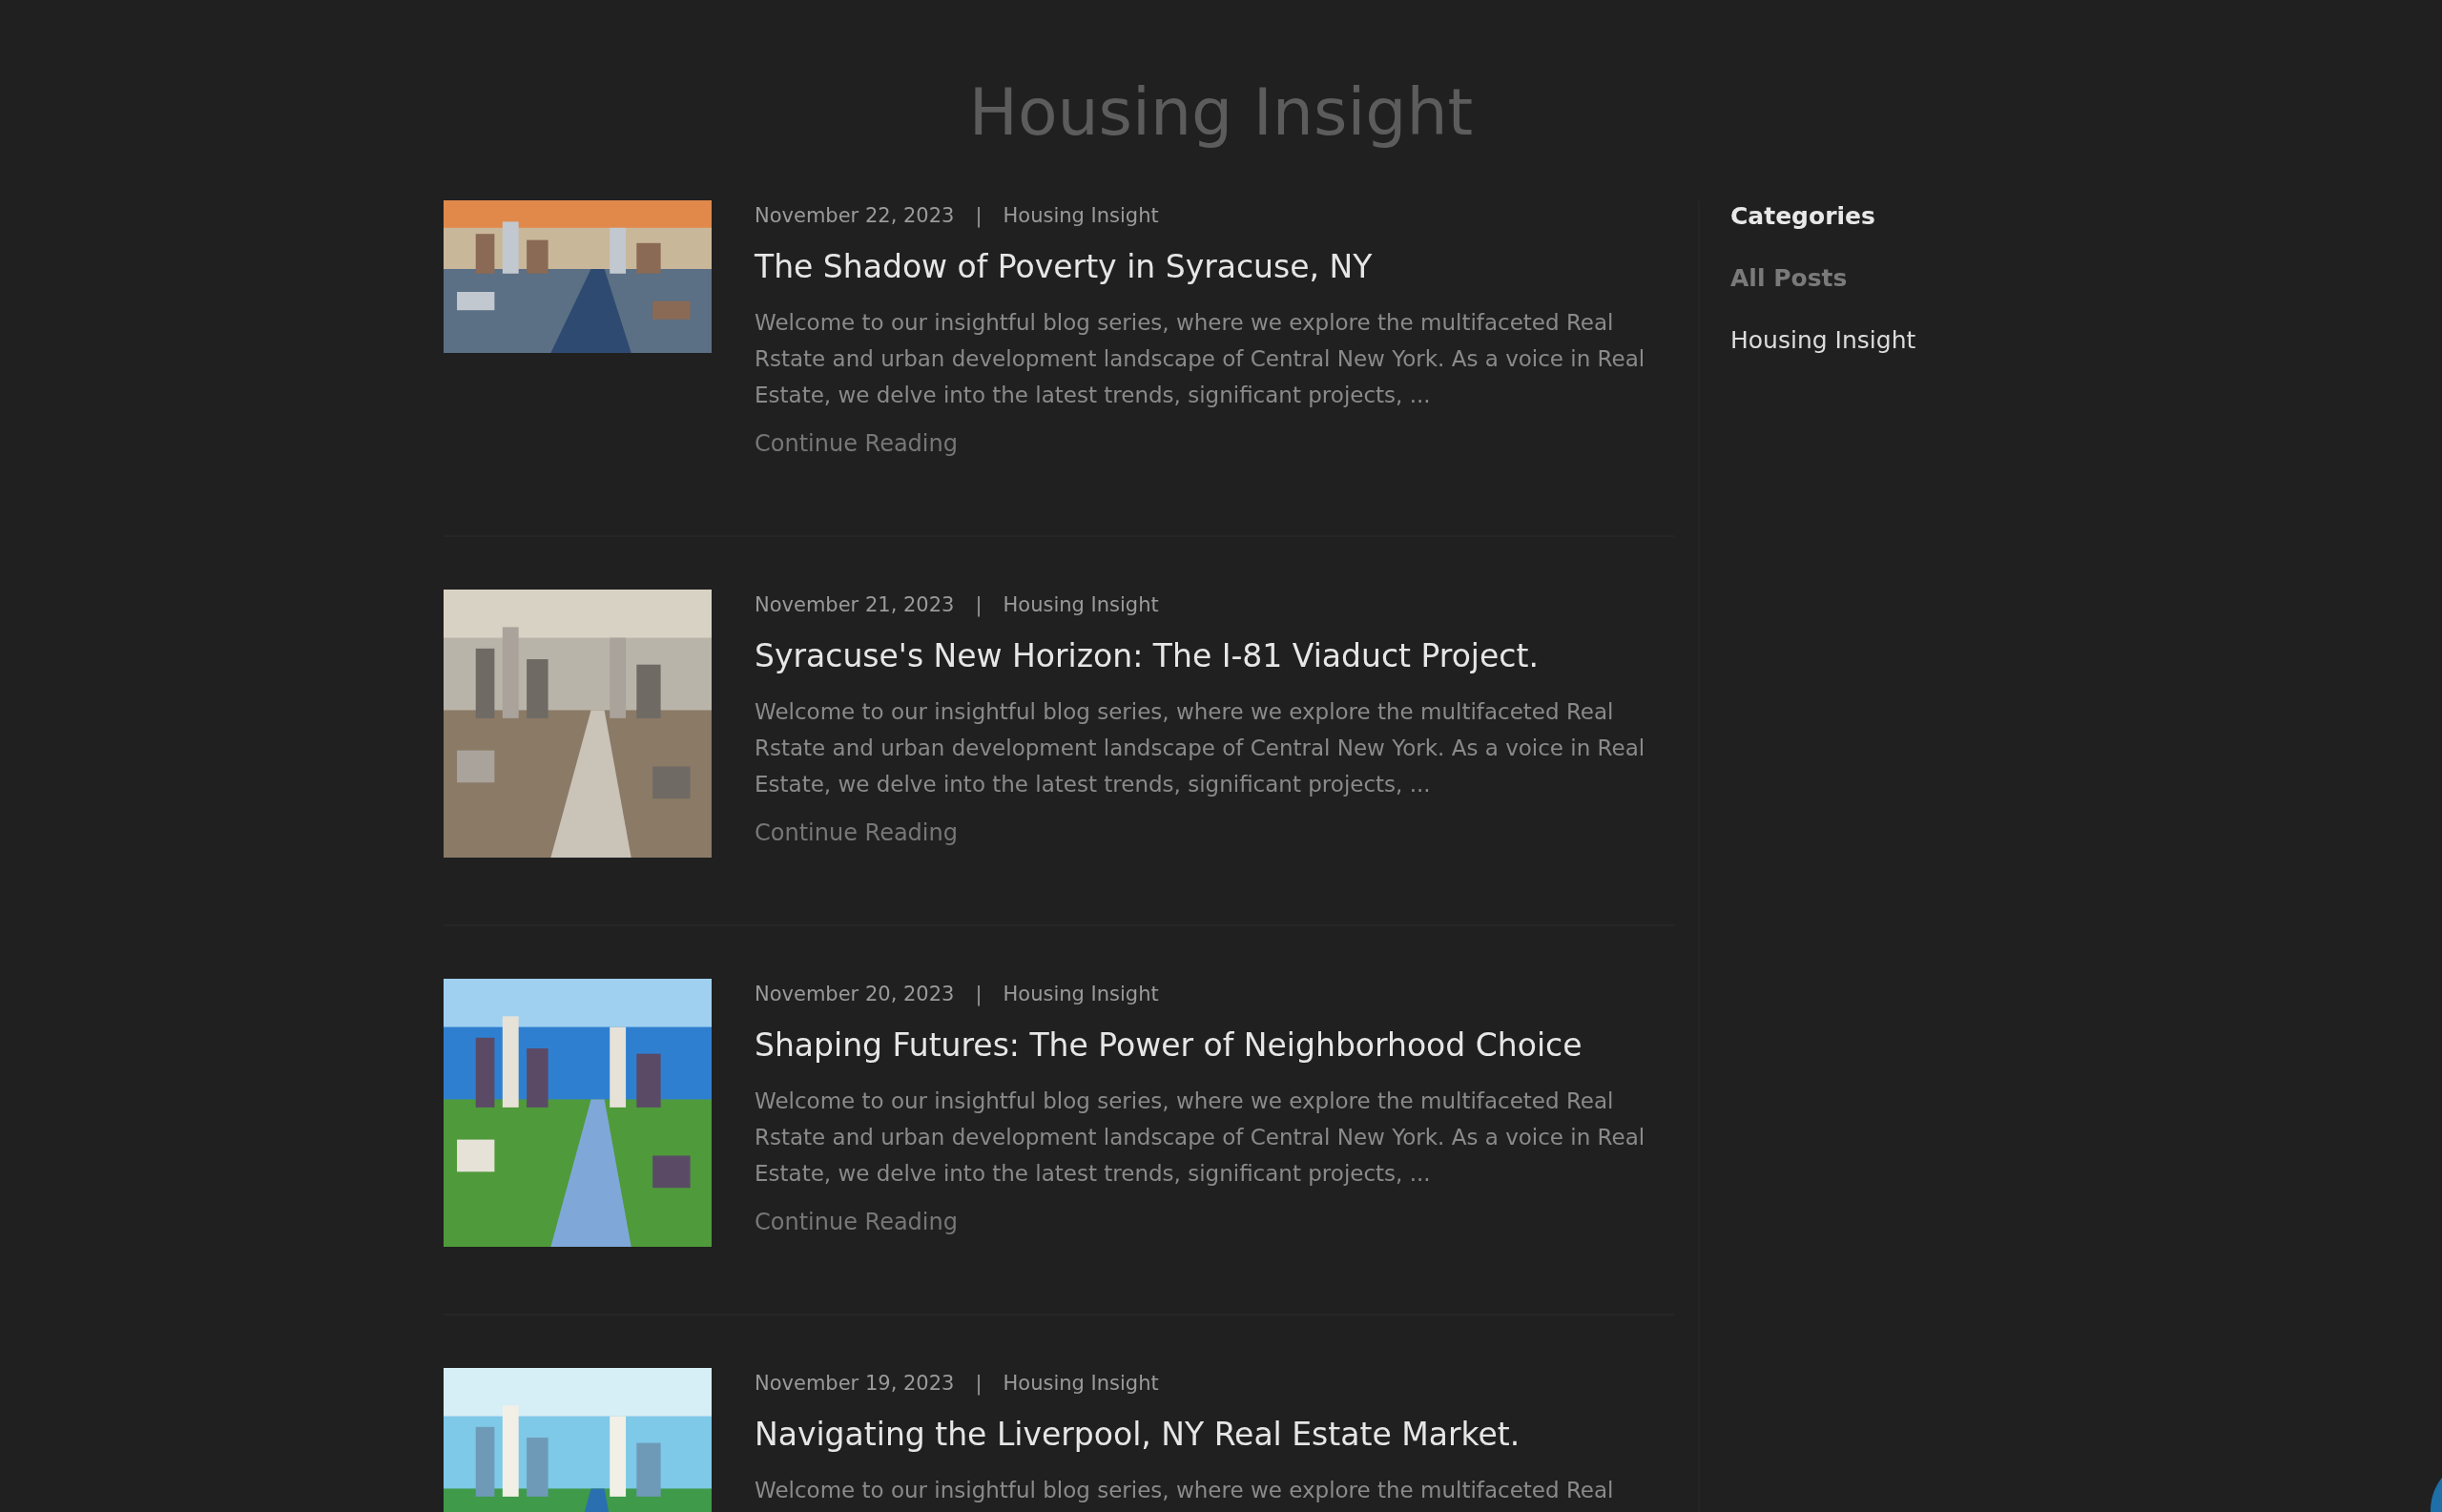 Image resolution: width=2442 pixels, height=1512 pixels. I want to click on category-item: Housing Insight, so click(1823, 340).